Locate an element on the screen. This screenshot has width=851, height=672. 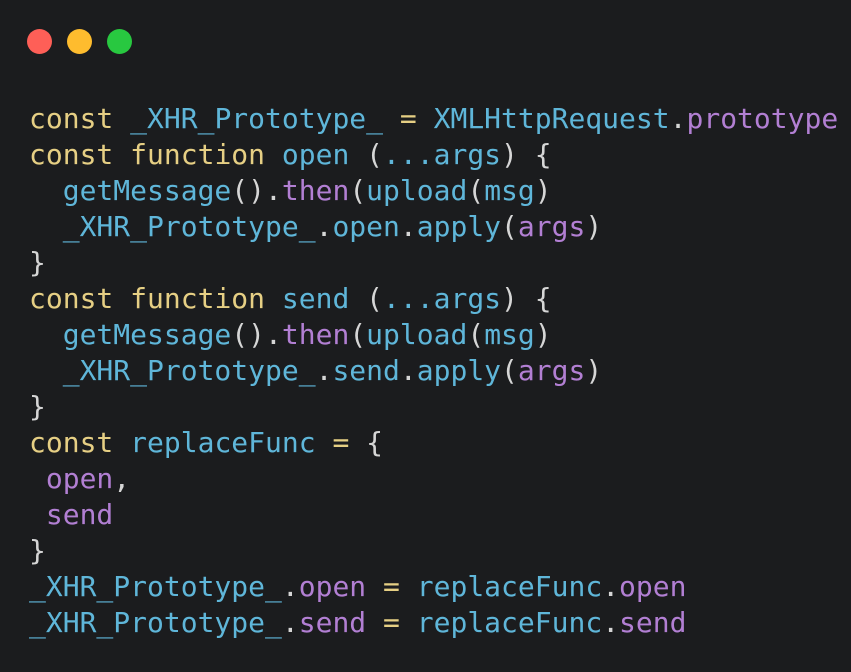
code-token: args is located at coordinates (551, 226).